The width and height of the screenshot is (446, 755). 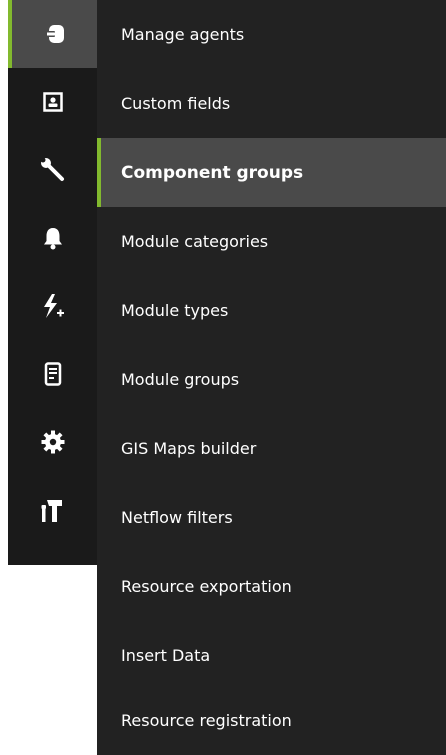 What do you see at coordinates (183, 34) in the screenshot?
I see `menu-item-label: Manage agents` at bounding box center [183, 34].